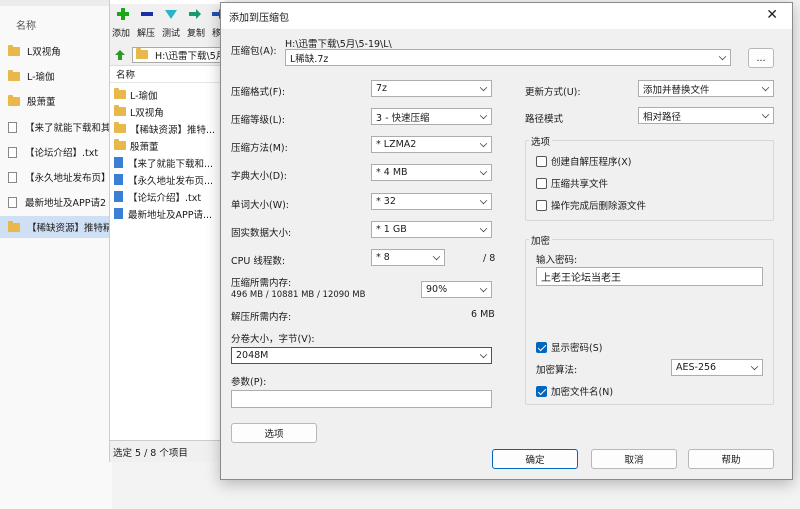 The width and height of the screenshot is (800, 509). I want to click on update-mode-select: 添加并替换文件, so click(706, 88).